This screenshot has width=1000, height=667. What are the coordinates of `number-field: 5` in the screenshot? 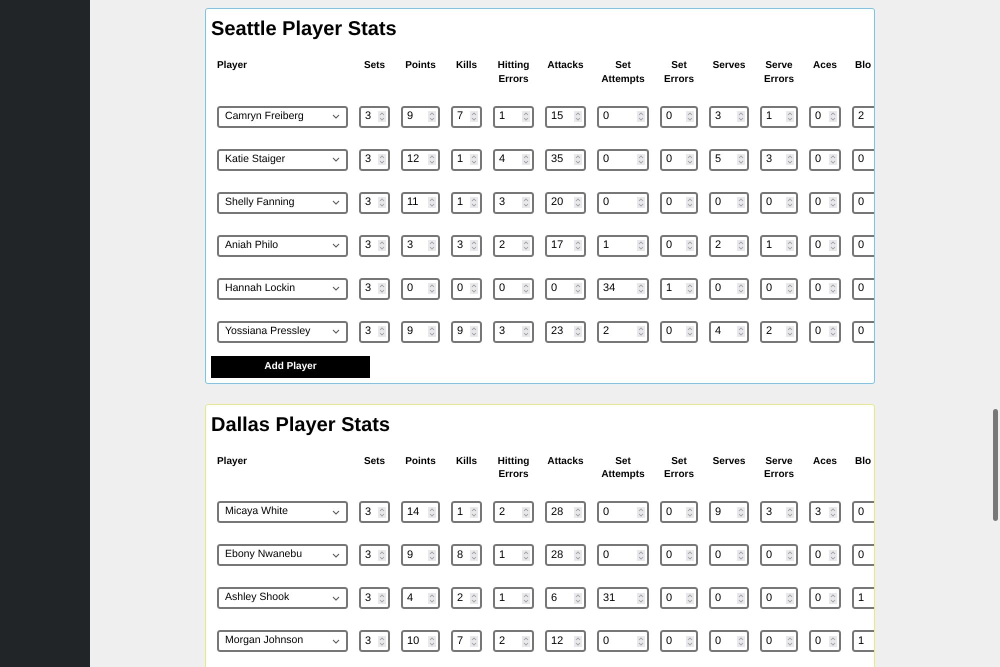 It's located at (729, 159).